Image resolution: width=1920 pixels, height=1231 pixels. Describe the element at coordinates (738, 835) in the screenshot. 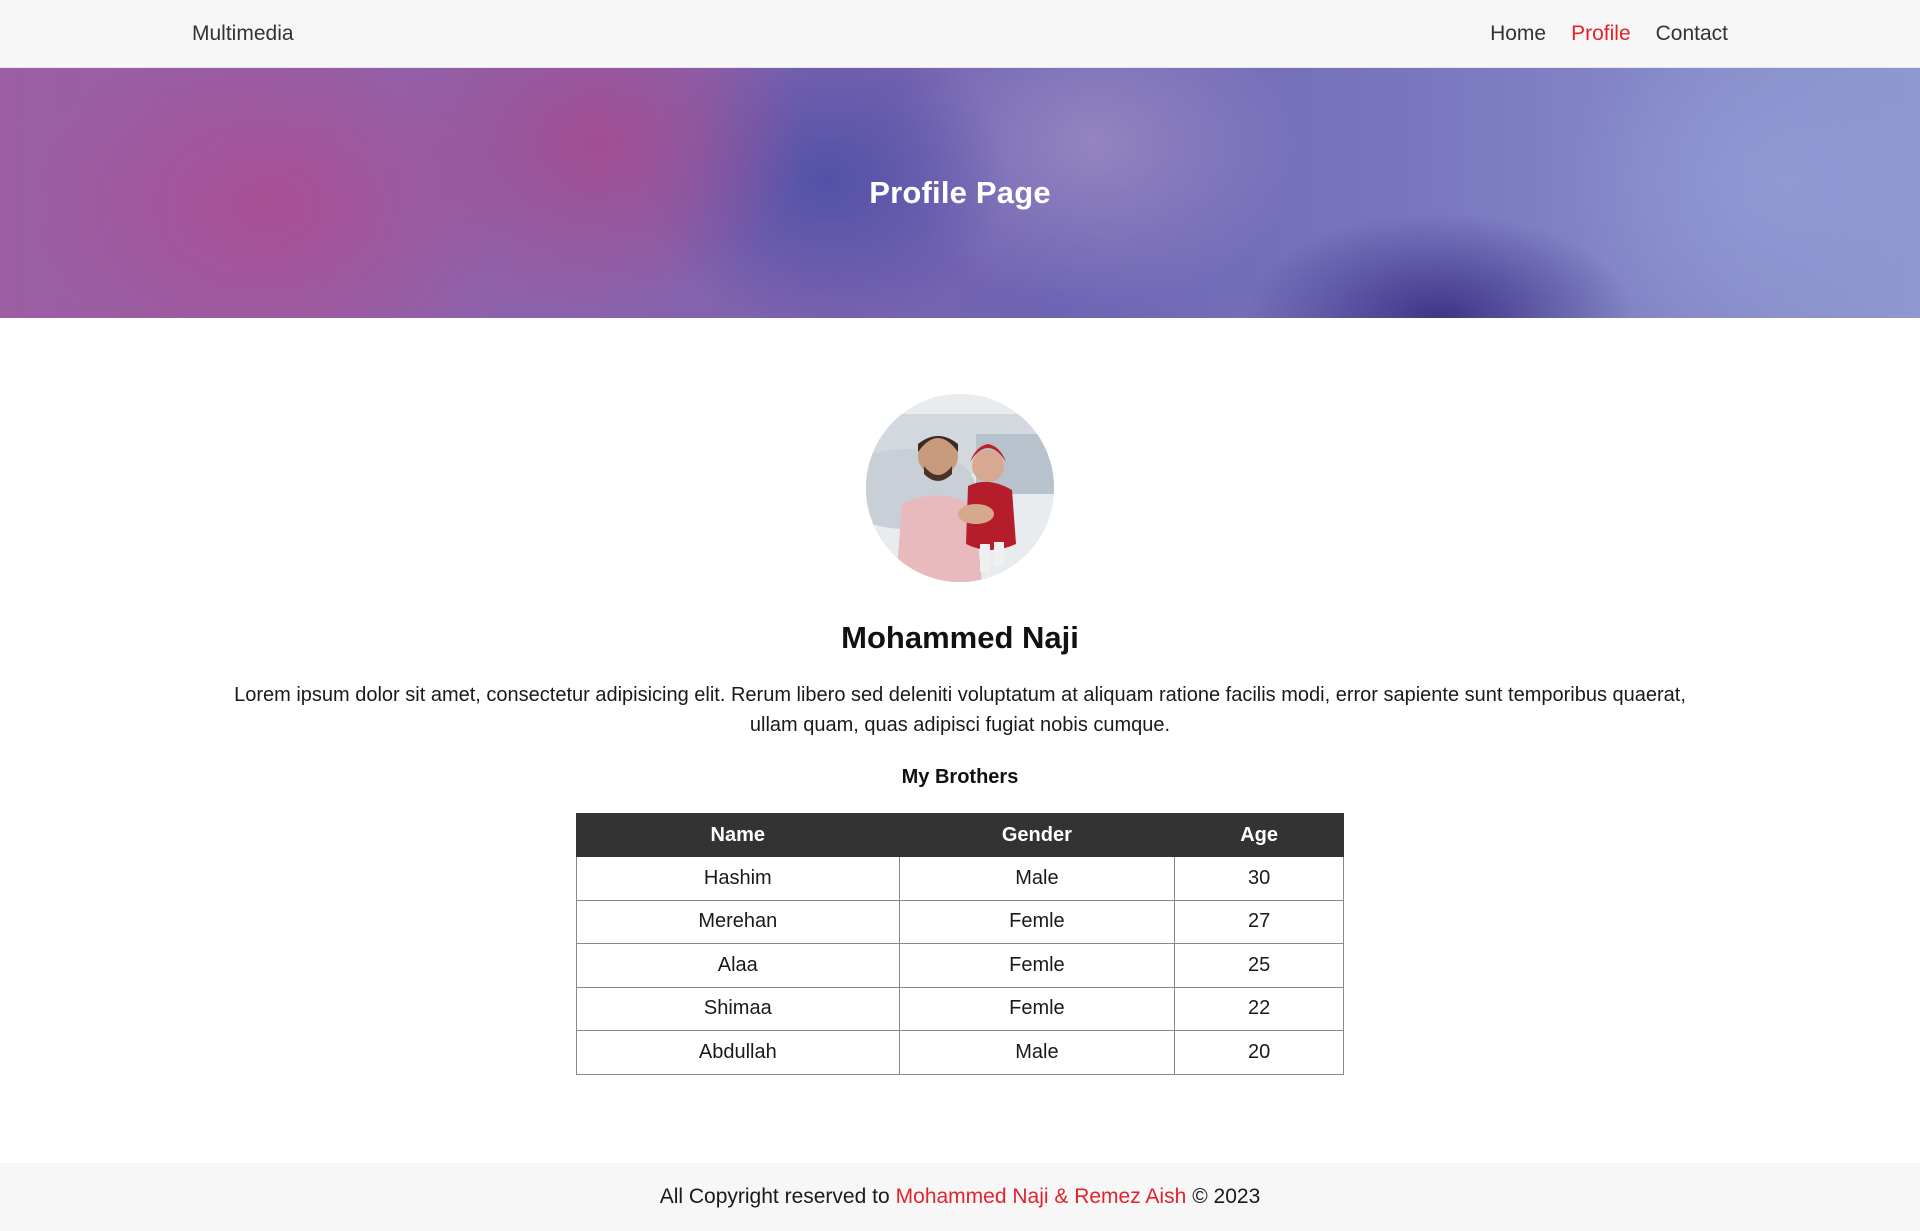

I see `column-header-name: Name` at that location.